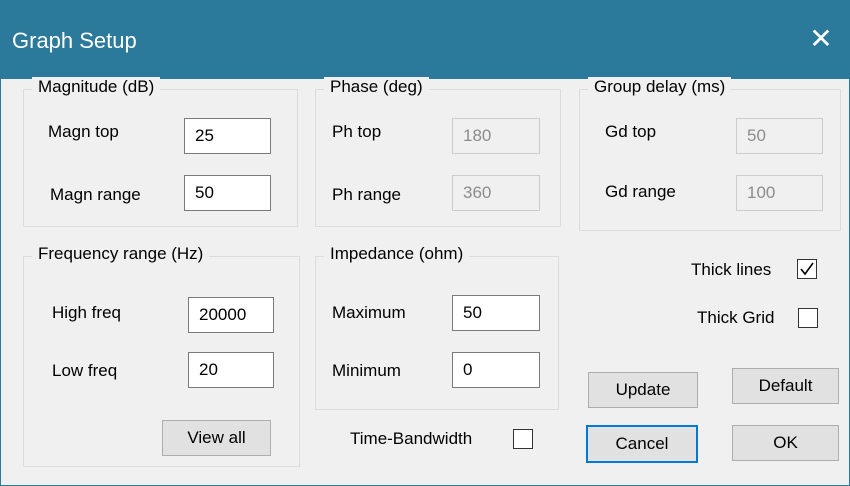 This screenshot has height=486, width=850. I want to click on magnitude-legend: Magnitude (dB), so click(96, 87).